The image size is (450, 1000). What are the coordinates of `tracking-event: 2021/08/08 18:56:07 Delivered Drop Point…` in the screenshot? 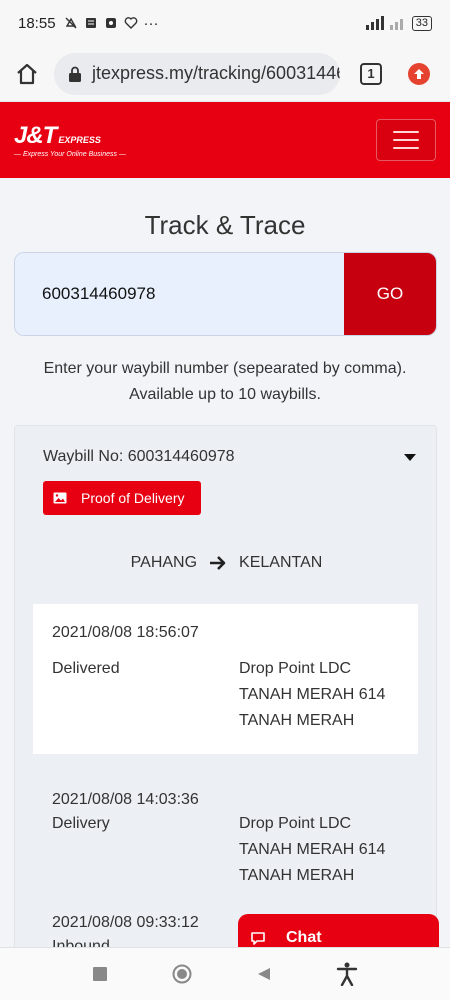 It's located at (225, 679).